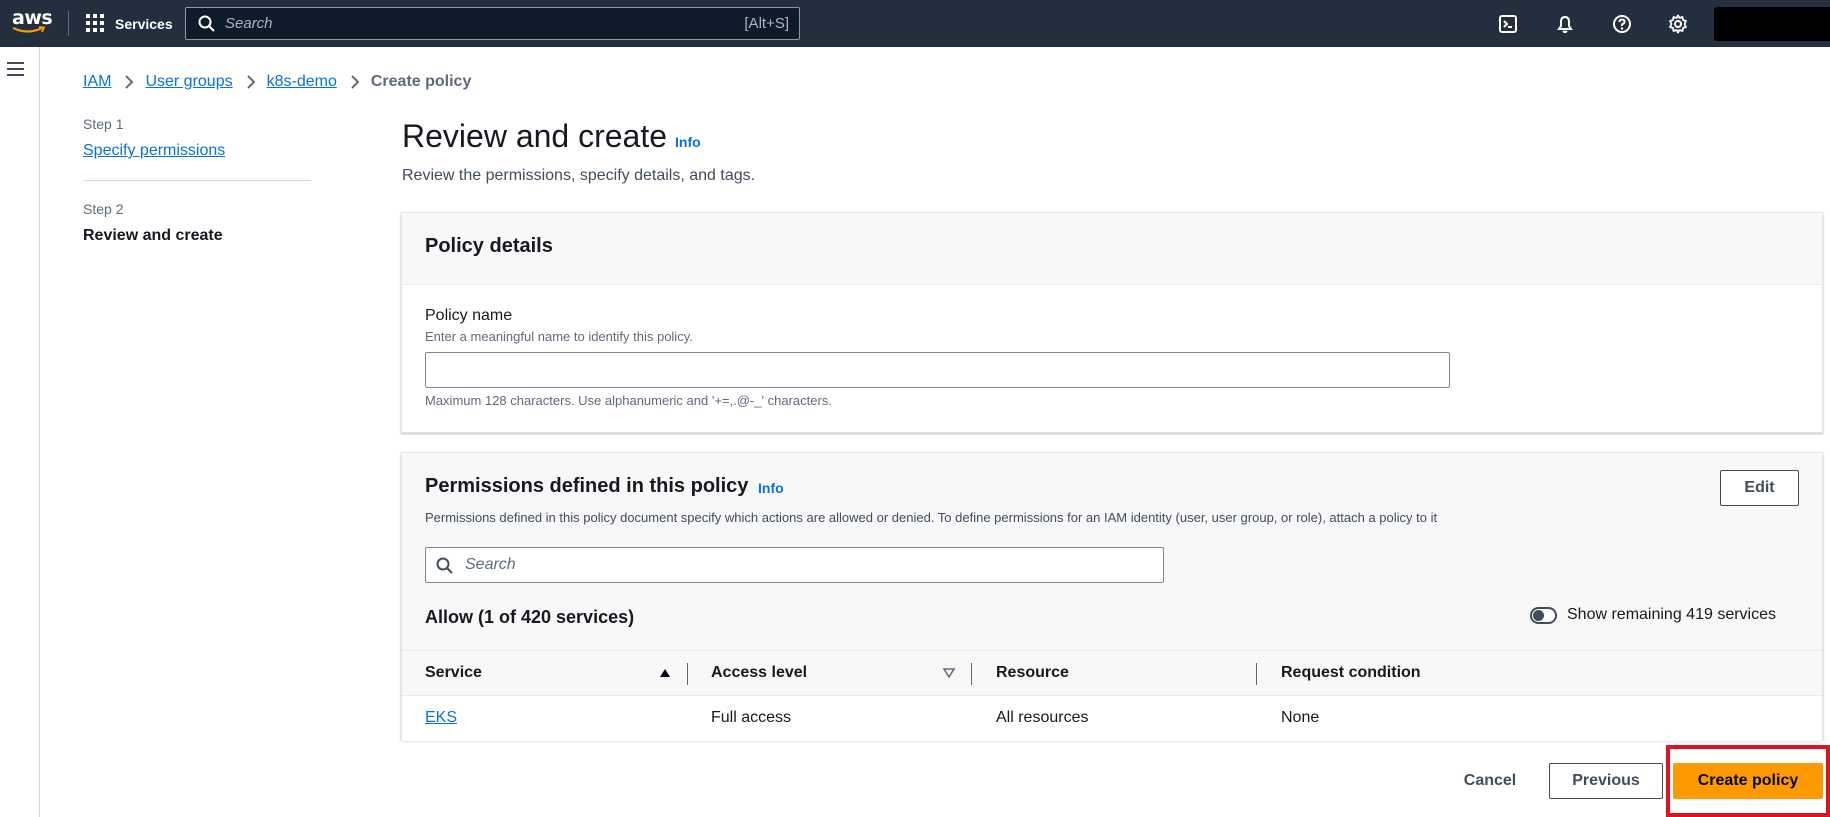 Image resolution: width=1830 pixels, height=817 pixels. I want to click on help-icon, so click(1622, 24).